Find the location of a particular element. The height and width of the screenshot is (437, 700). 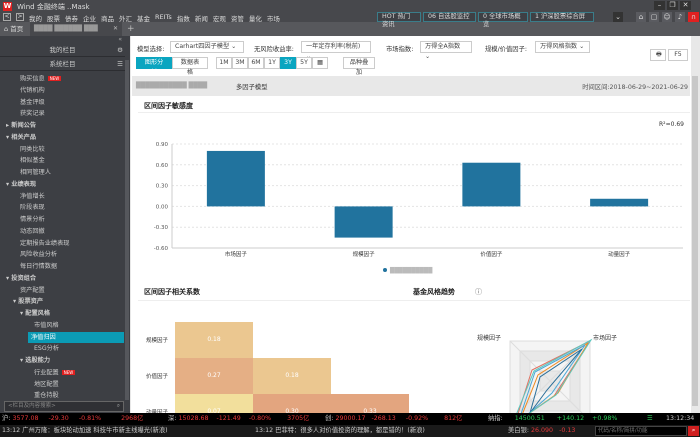

period-button: 5Y is located at coordinates (304, 63).